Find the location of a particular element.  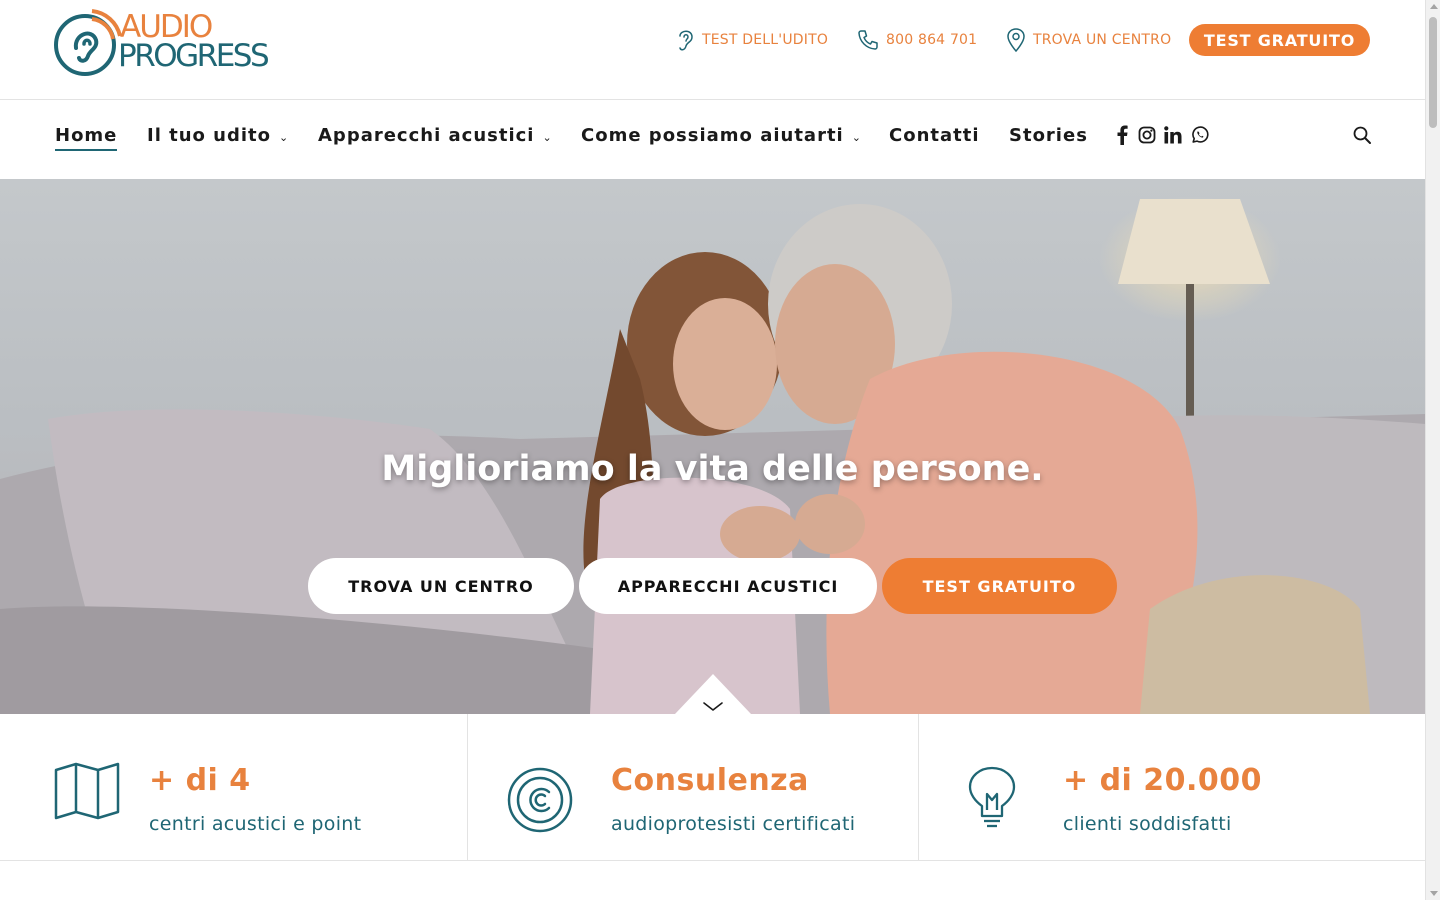

page-scrollbar is located at coordinates (1432, 450).